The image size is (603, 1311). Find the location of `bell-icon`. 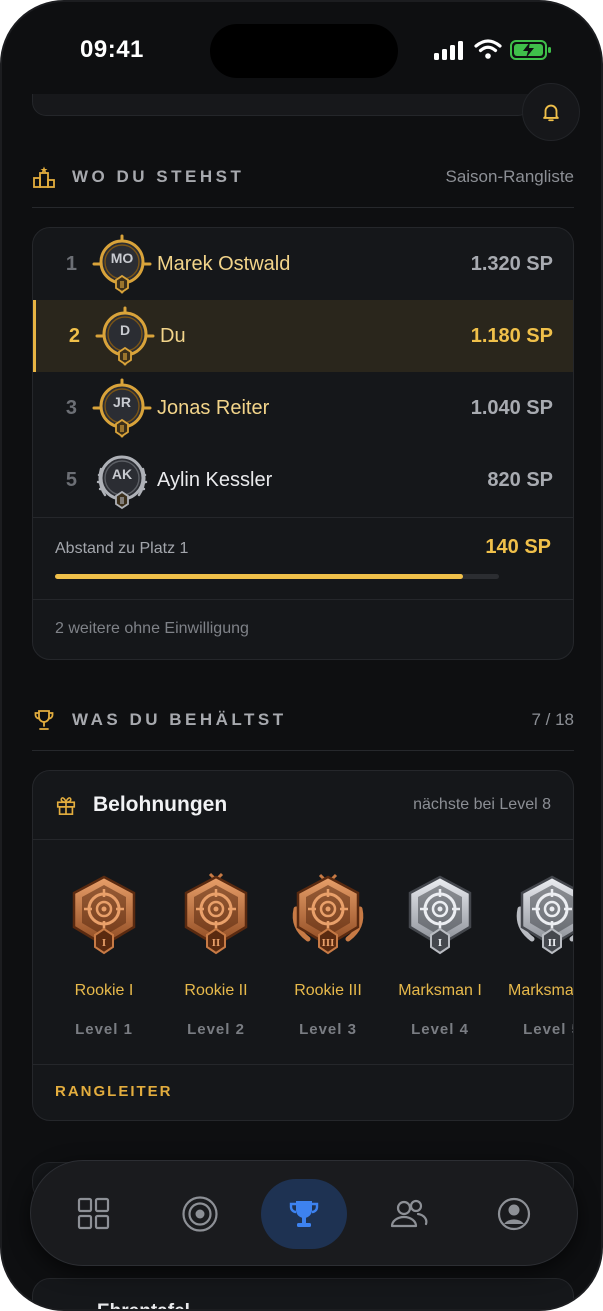

bell-icon is located at coordinates (551, 113).